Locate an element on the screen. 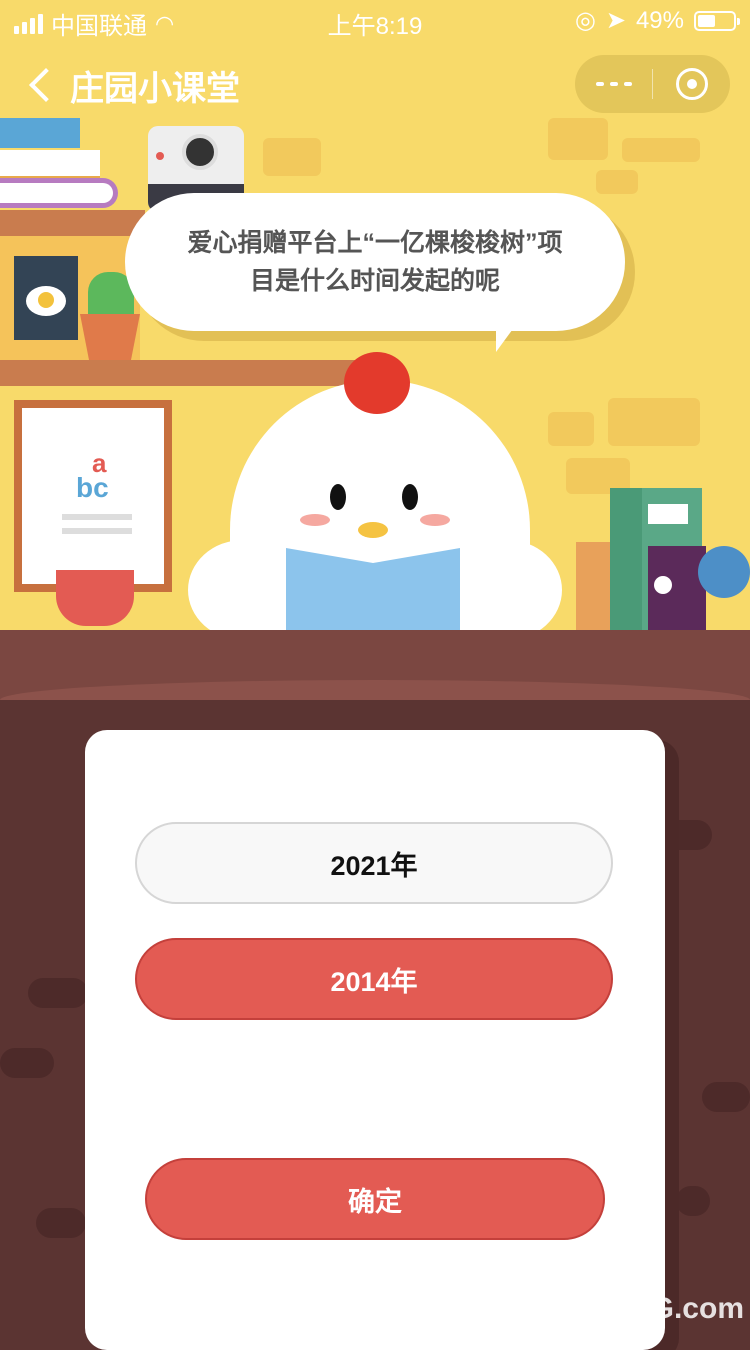  status-right: ◎ ➤ 49% is located at coordinates (657, 20).